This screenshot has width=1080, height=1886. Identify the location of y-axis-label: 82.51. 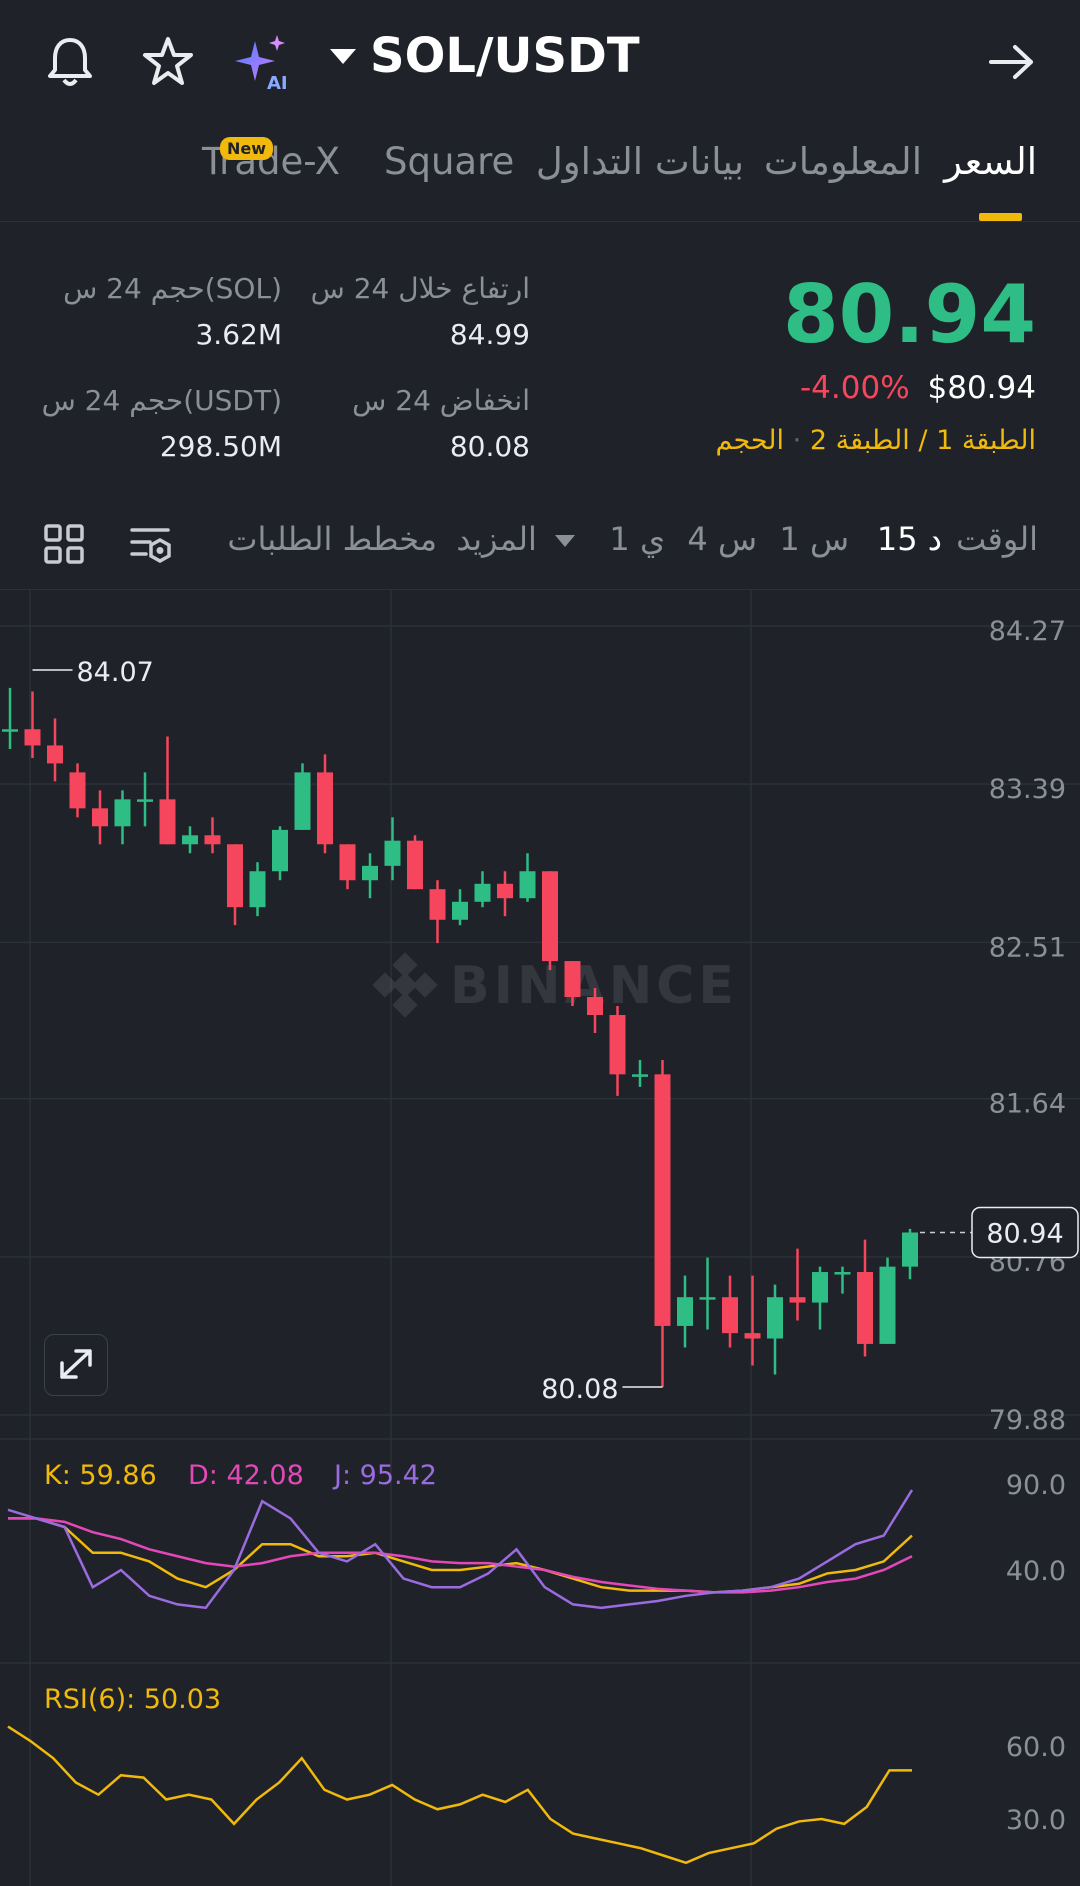
(1027, 947).